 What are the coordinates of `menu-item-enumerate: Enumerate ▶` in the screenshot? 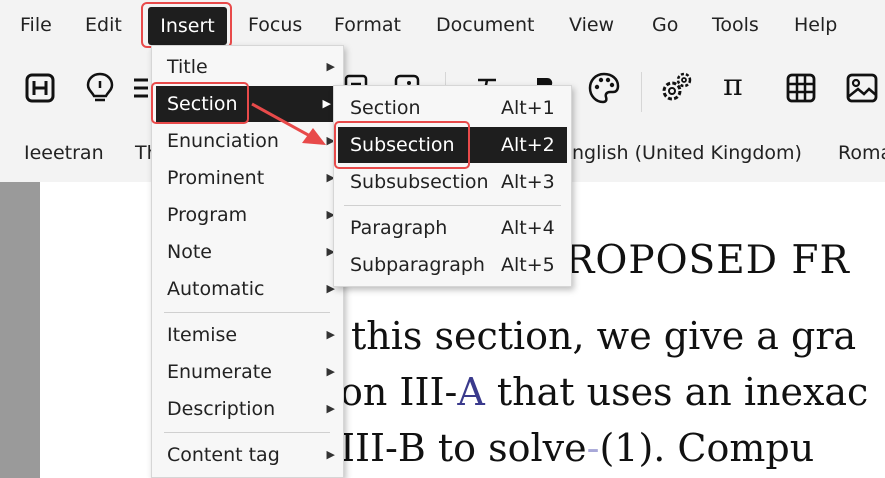 It's located at (247, 372).